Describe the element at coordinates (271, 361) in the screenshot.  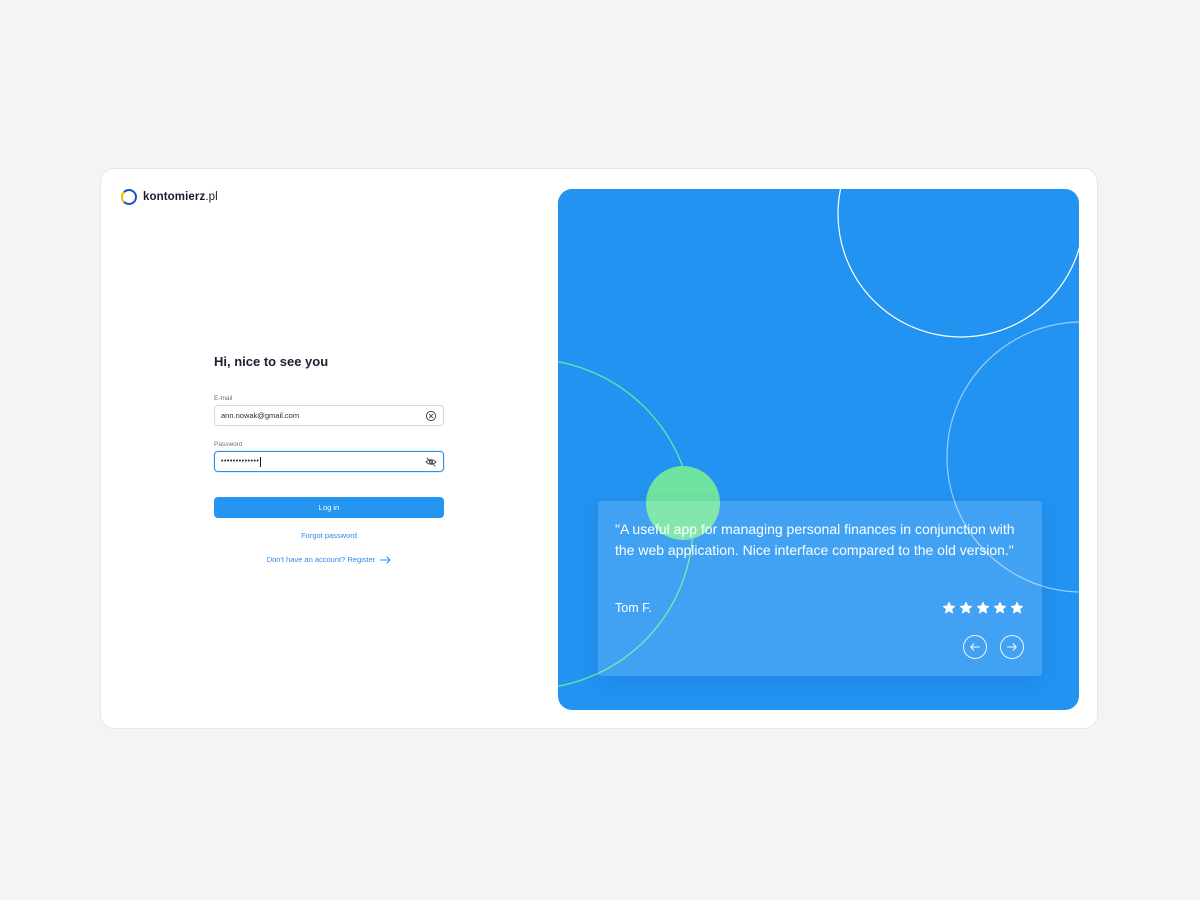
I see `page-title: Hi, nice to see you` at that location.